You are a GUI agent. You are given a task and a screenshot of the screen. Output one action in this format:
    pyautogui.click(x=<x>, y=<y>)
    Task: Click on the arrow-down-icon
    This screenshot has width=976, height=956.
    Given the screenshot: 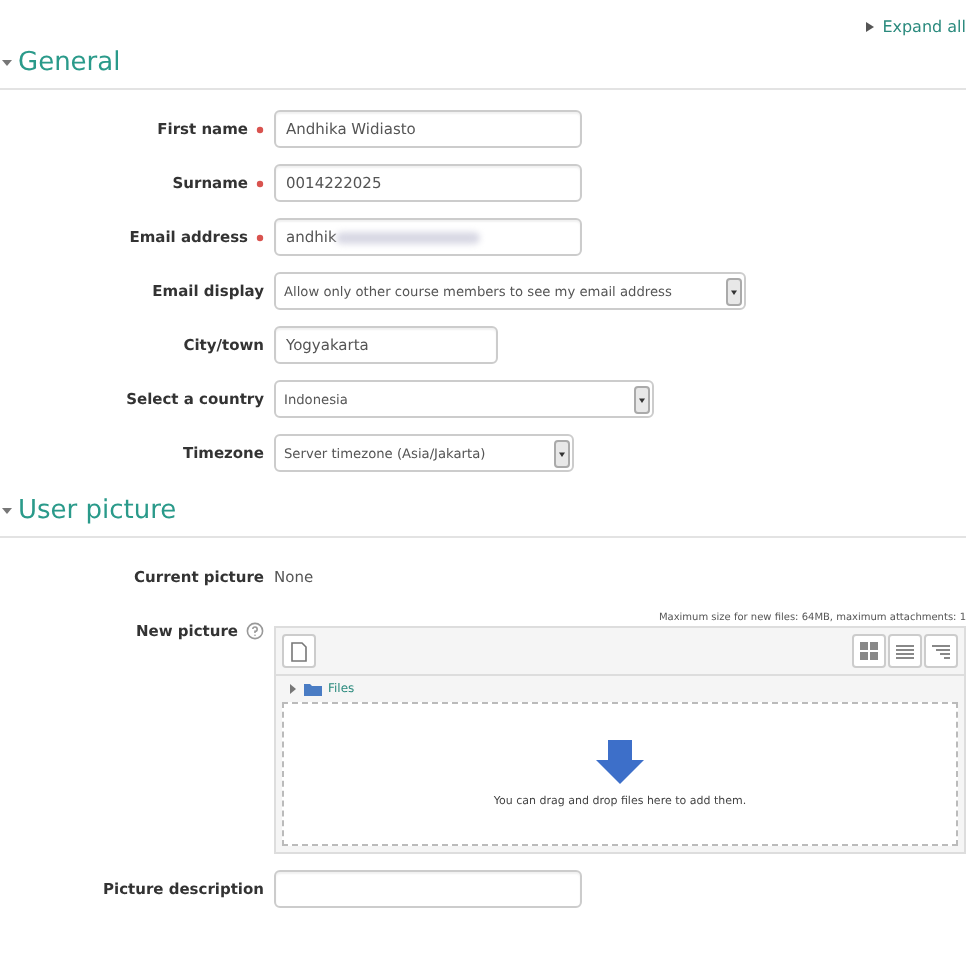 What is the action you would take?
    pyautogui.click(x=620, y=762)
    